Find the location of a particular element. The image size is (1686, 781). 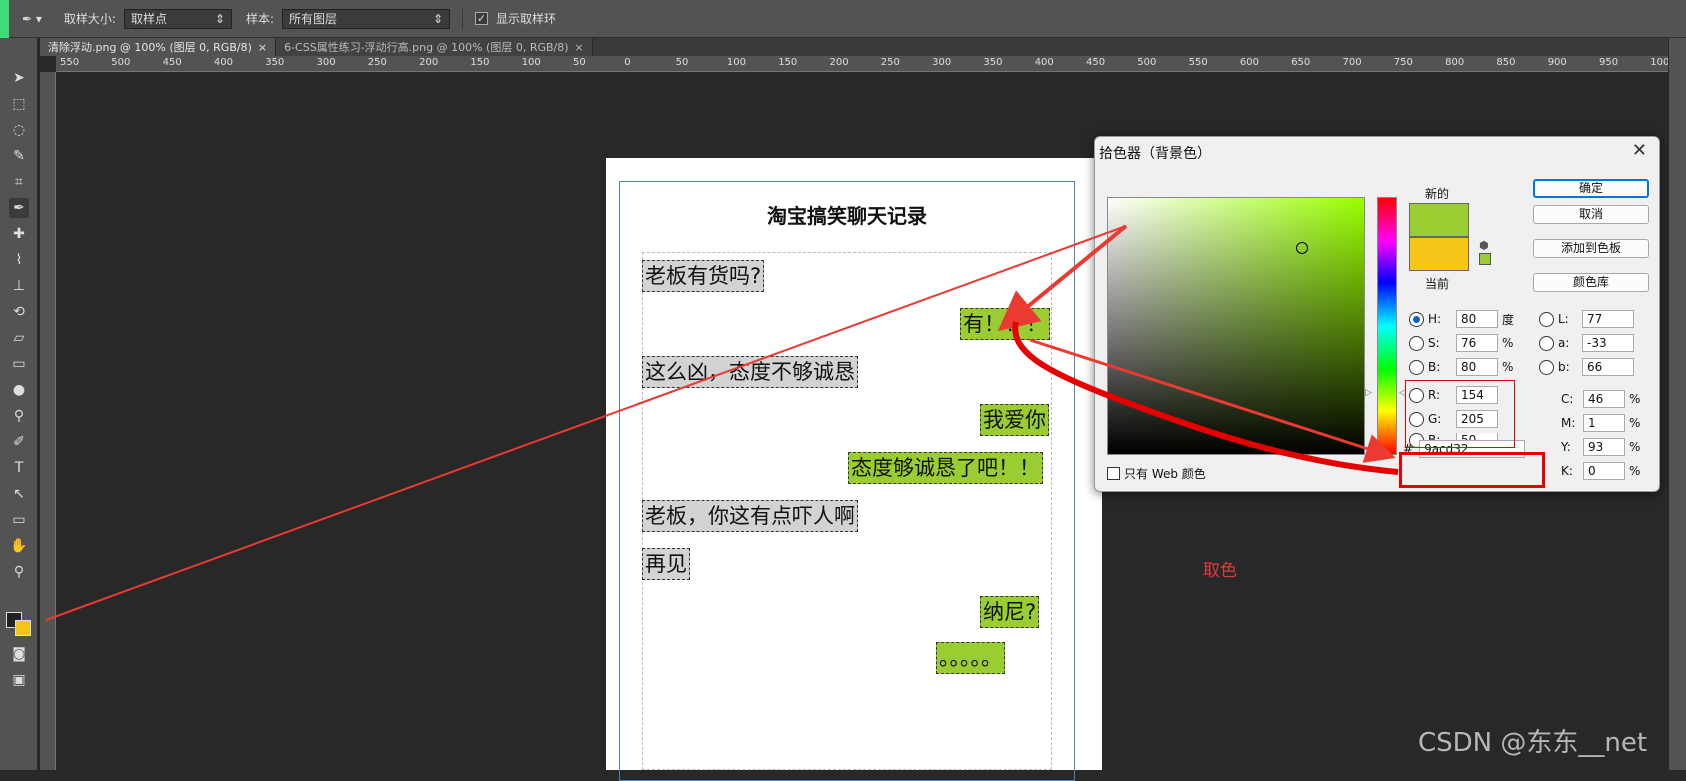

c-input: 46 is located at coordinates (1604, 399).